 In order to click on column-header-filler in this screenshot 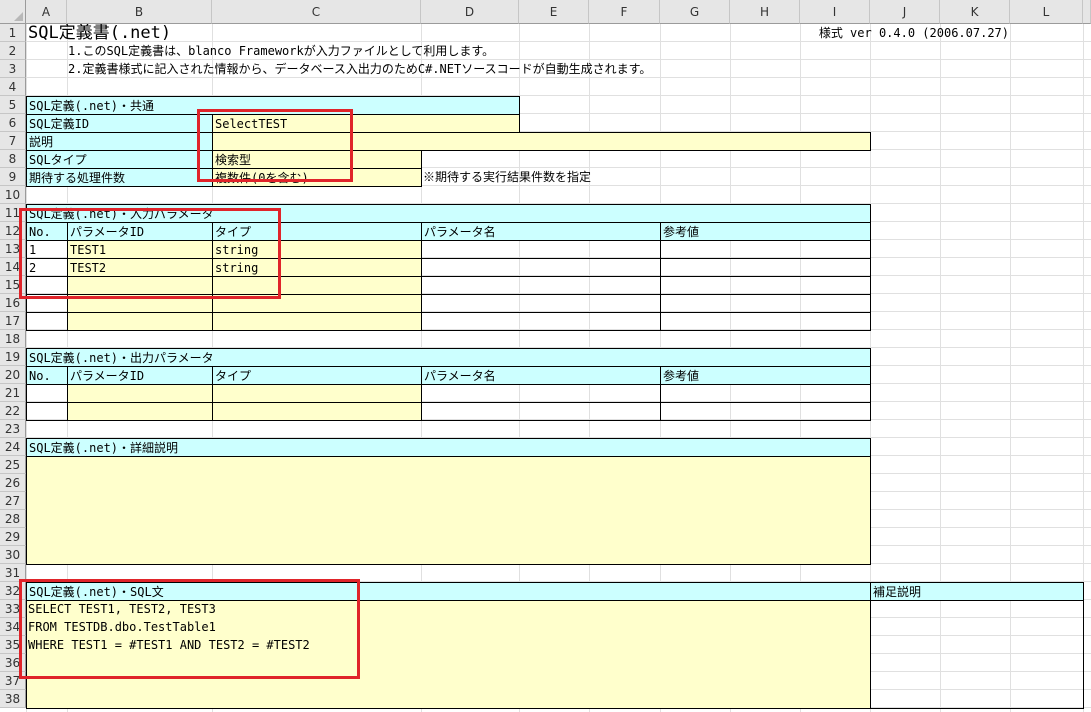, I will do `click(1087, 12)`.